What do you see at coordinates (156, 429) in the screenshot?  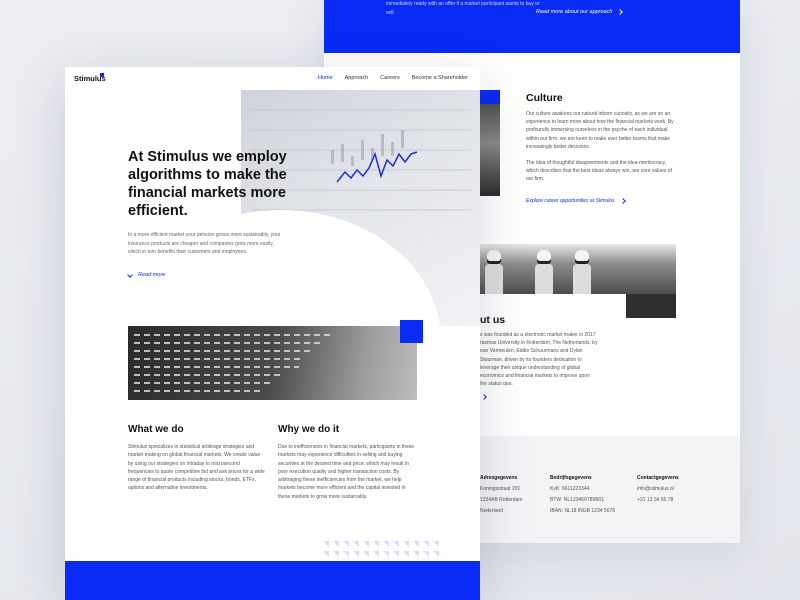 I see `what-we-do-heading: What we do` at bounding box center [156, 429].